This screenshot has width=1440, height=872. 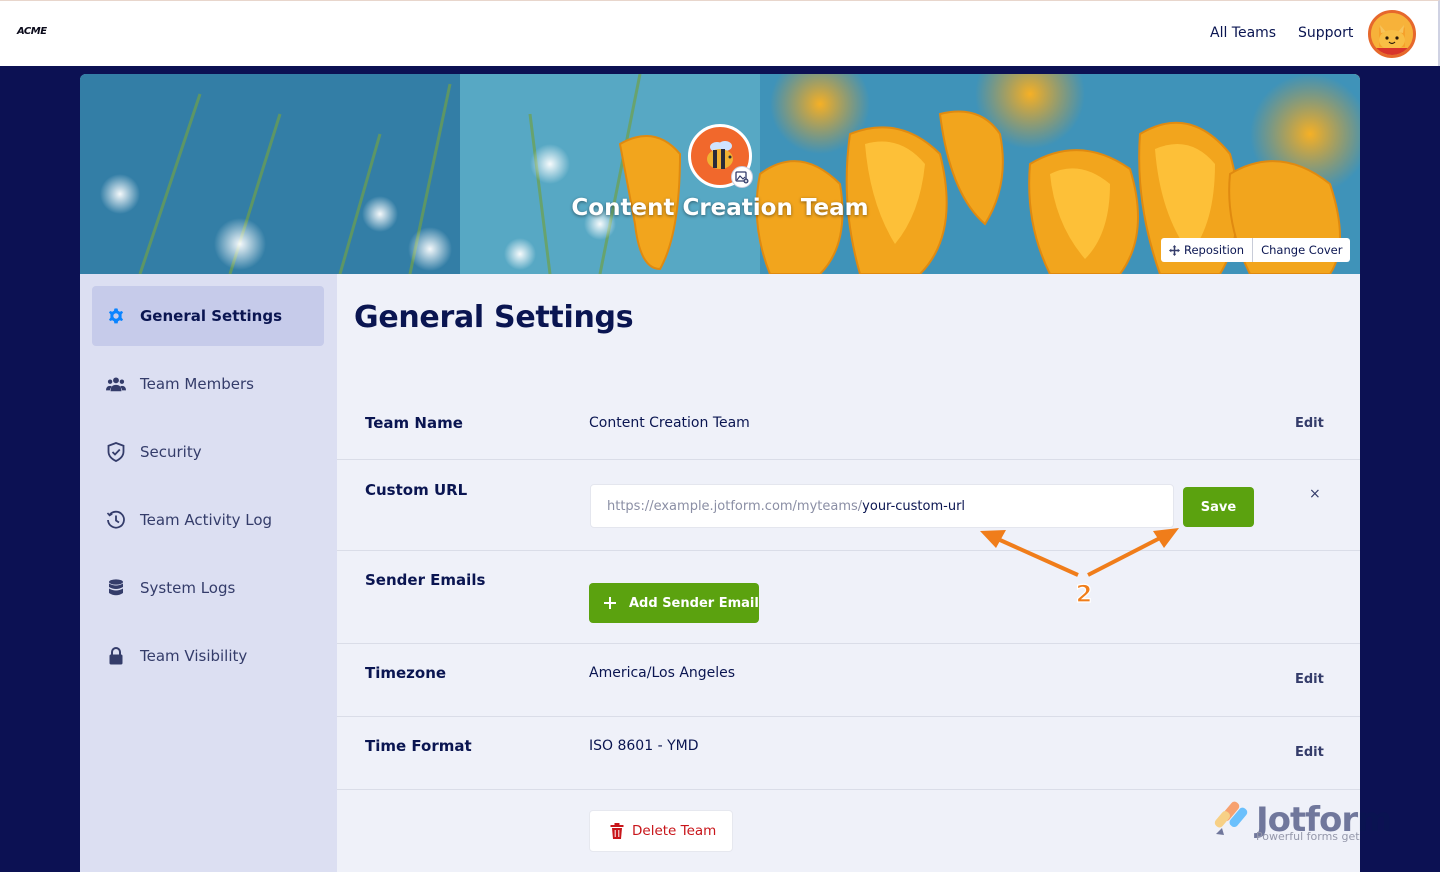 I want to click on lock-icon, so click(x=116, y=656).